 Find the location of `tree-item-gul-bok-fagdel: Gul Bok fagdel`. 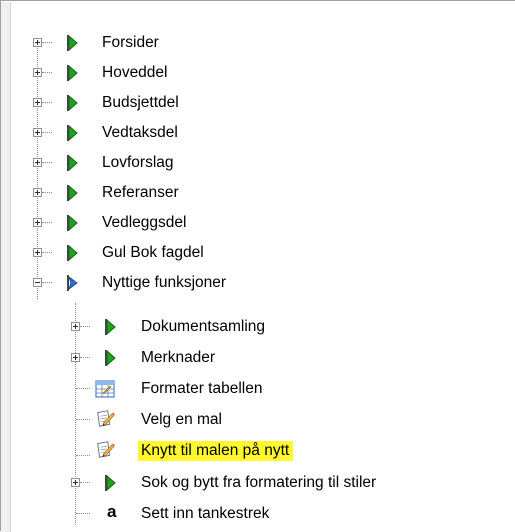

tree-item-gul-bok-fagdel: Gul Bok fagdel is located at coordinates (258, 253).